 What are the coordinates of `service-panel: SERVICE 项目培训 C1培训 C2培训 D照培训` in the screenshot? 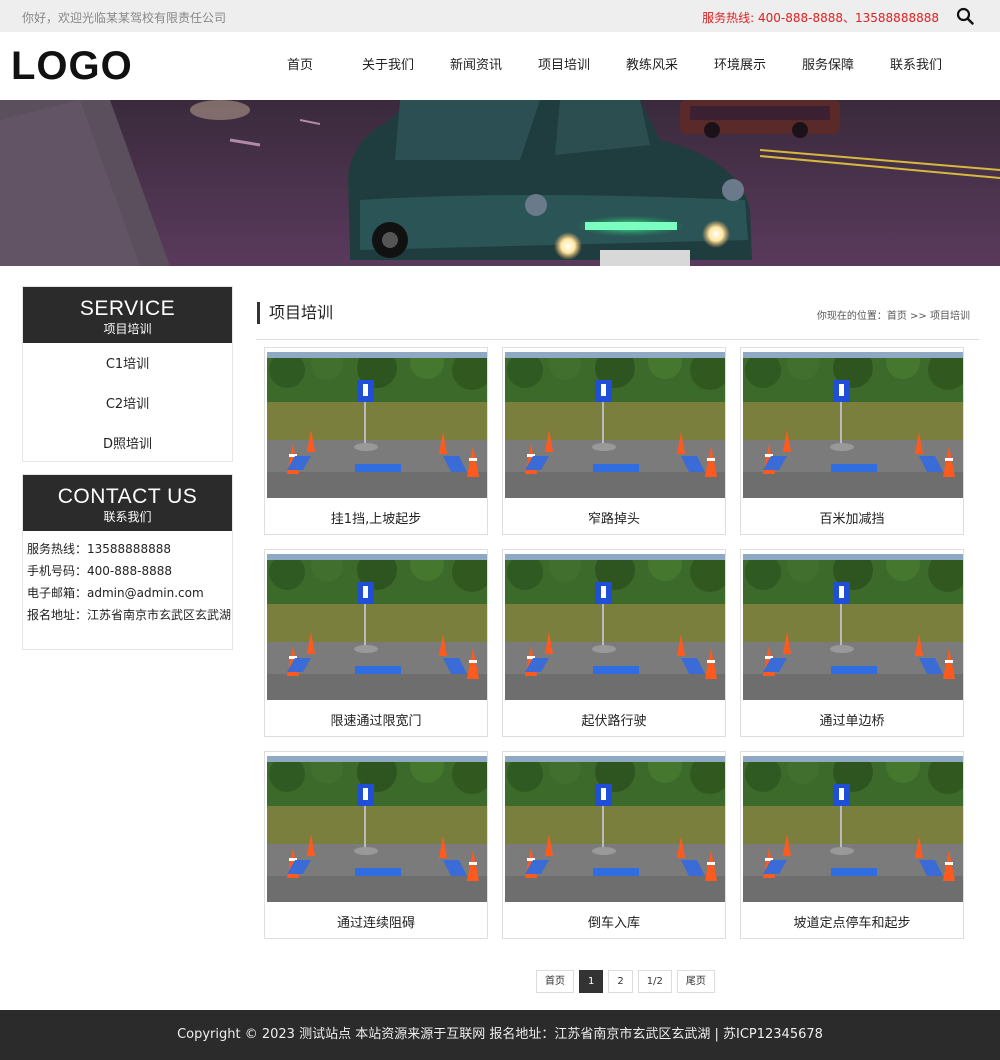 It's located at (127, 374).